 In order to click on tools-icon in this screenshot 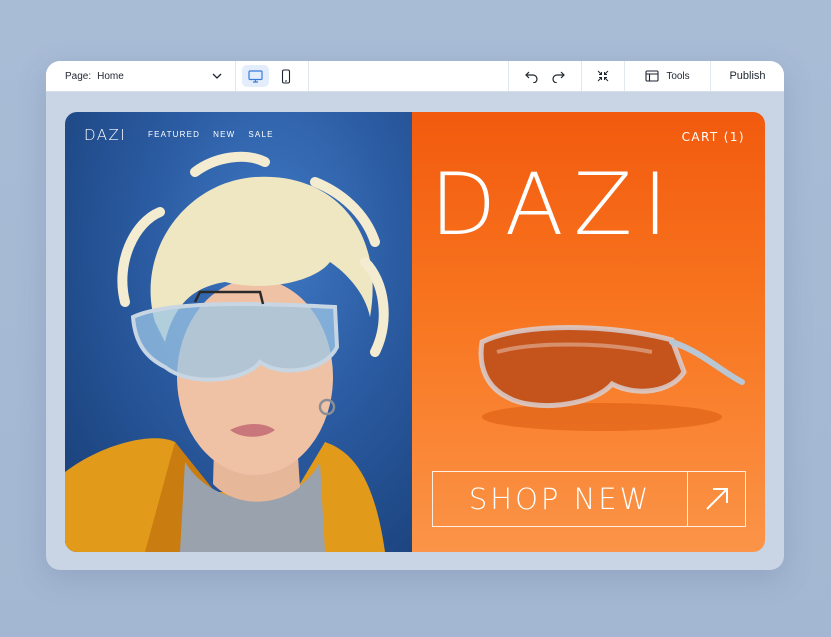, I will do `click(652, 76)`.